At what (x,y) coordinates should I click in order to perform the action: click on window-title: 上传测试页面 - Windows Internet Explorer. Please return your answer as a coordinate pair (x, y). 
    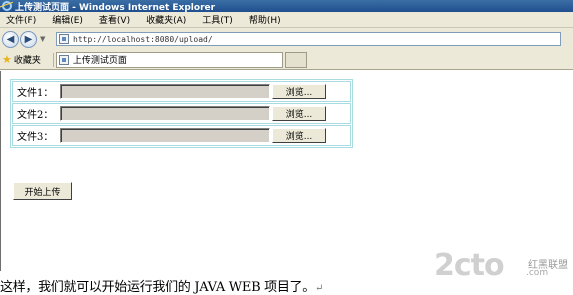
    Looking at the image, I should click on (115, 7).